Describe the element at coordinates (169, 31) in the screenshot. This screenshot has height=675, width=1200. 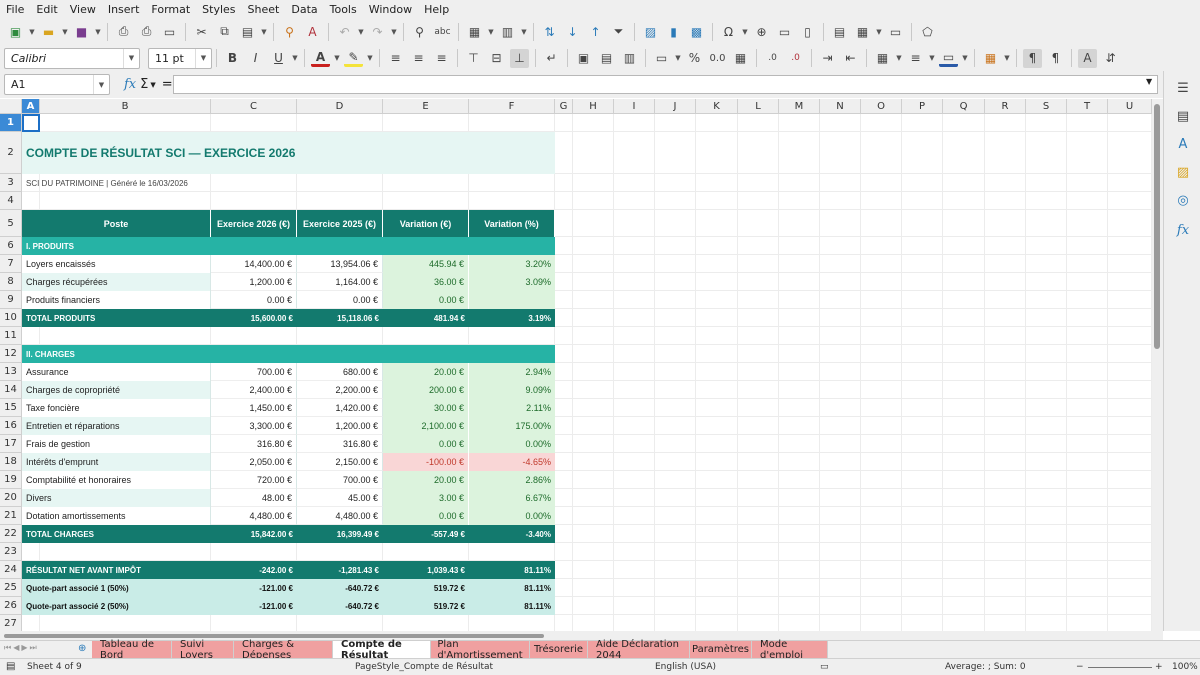
I see `print-preview-icon: ▭` at that location.